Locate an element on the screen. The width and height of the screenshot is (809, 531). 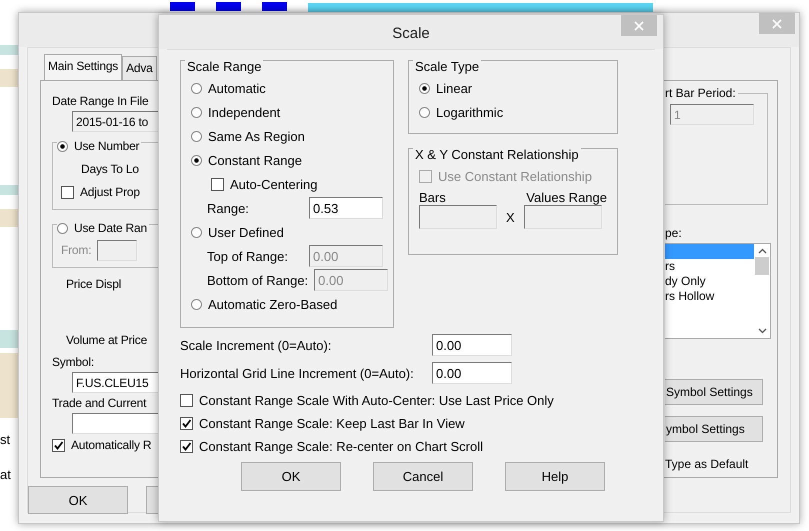
option-label: Auto-Centering is located at coordinates (274, 184).